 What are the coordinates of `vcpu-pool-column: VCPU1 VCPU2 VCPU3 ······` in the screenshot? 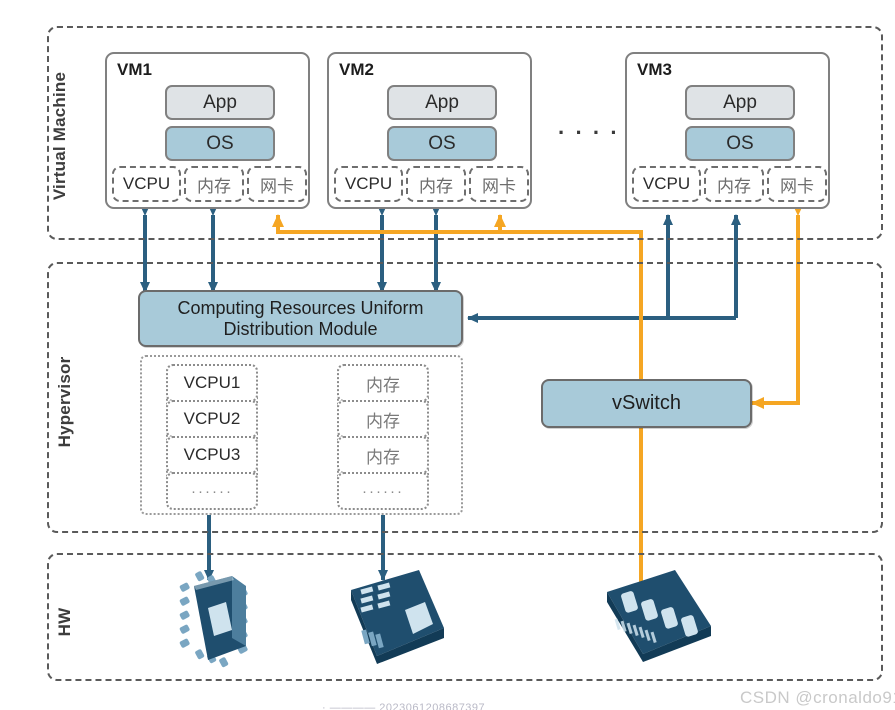 It's located at (212, 437).